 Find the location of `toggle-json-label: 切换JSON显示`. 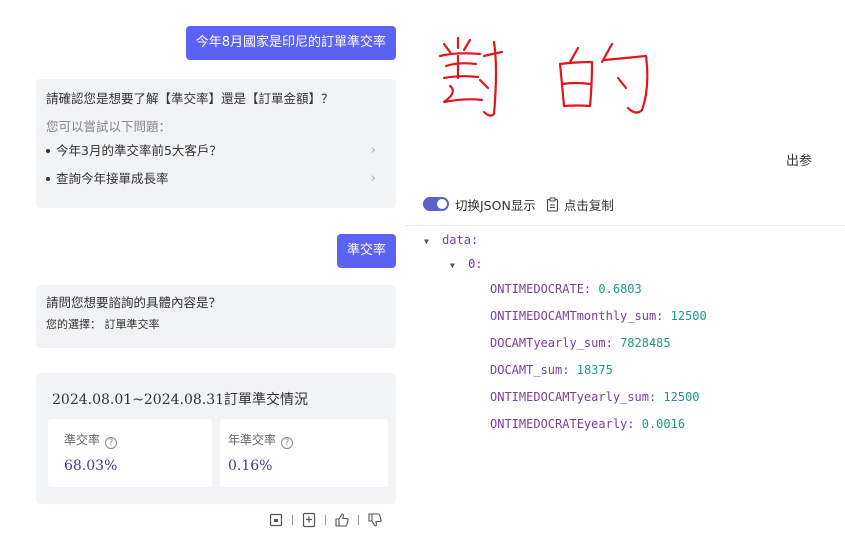

toggle-json-label: 切换JSON显示 is located at coordinates (495, 204).